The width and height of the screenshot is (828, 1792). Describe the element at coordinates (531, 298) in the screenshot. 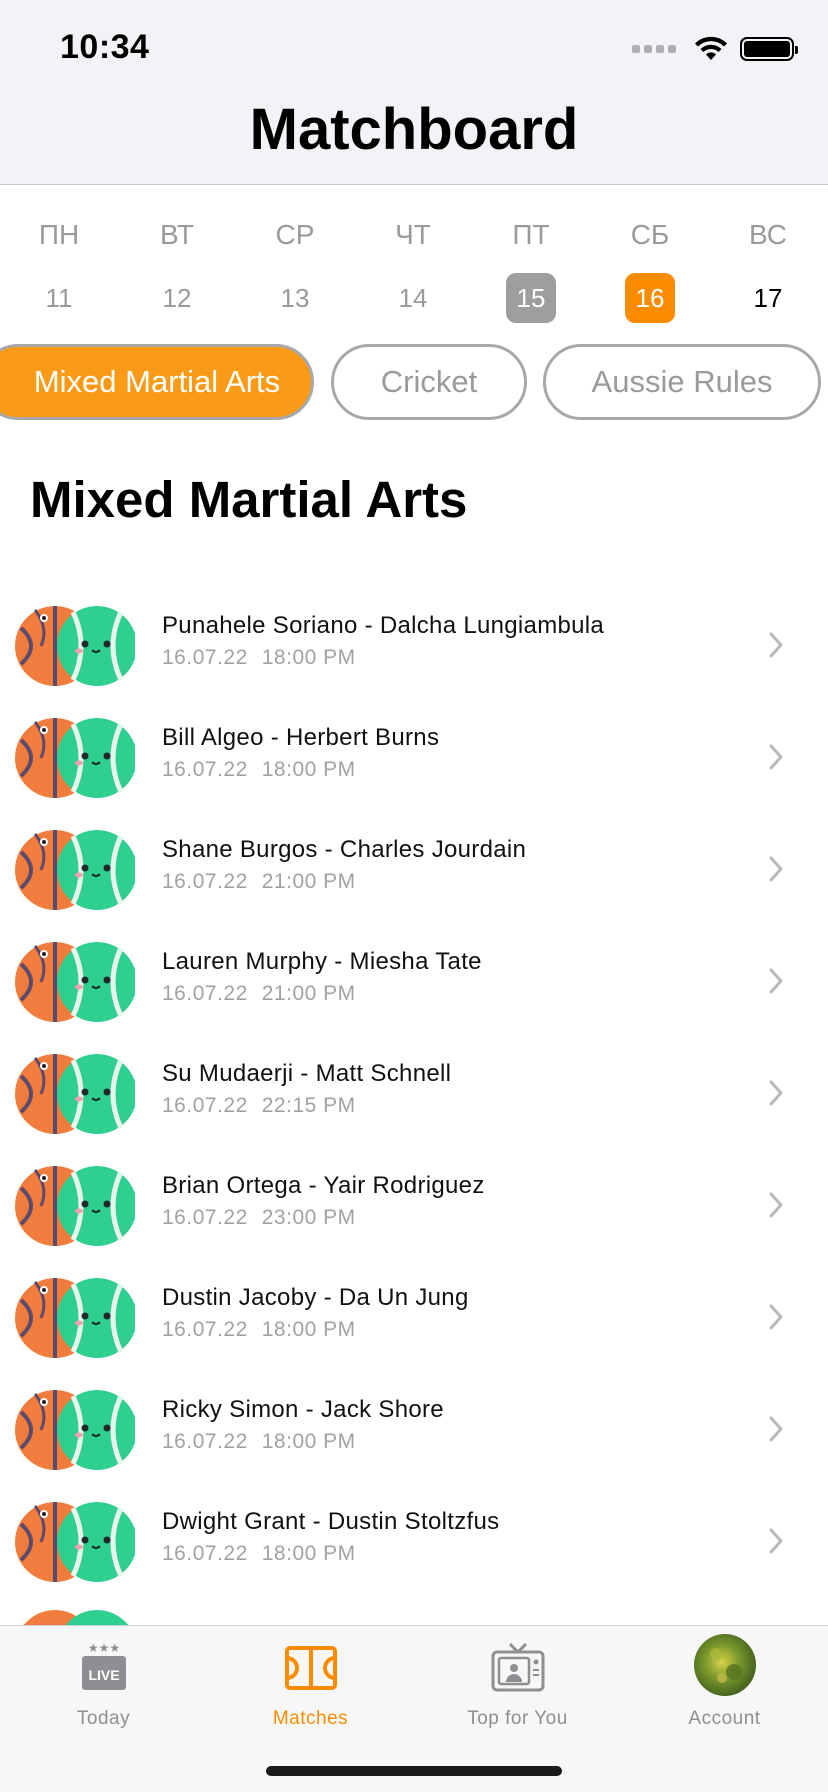

I see `day-date: 15` at that location.